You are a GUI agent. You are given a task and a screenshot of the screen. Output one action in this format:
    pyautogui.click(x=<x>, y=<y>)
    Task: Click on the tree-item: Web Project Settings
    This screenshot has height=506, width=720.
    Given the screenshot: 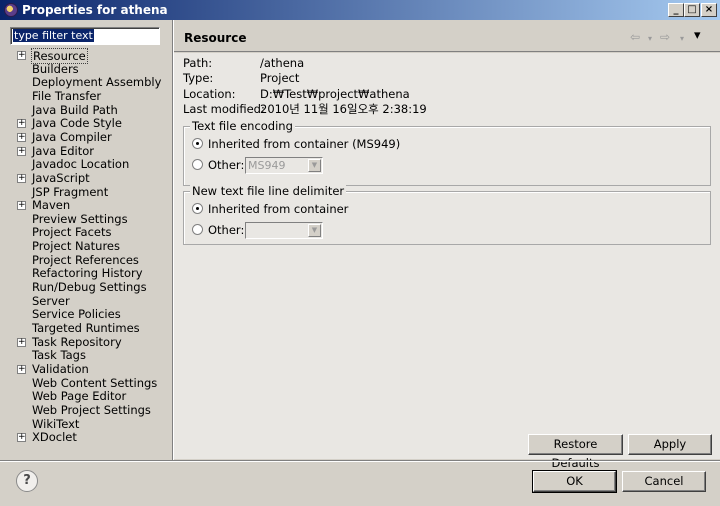 What is the action you would take?
    pyautogui.click(x=88, y=410)
    